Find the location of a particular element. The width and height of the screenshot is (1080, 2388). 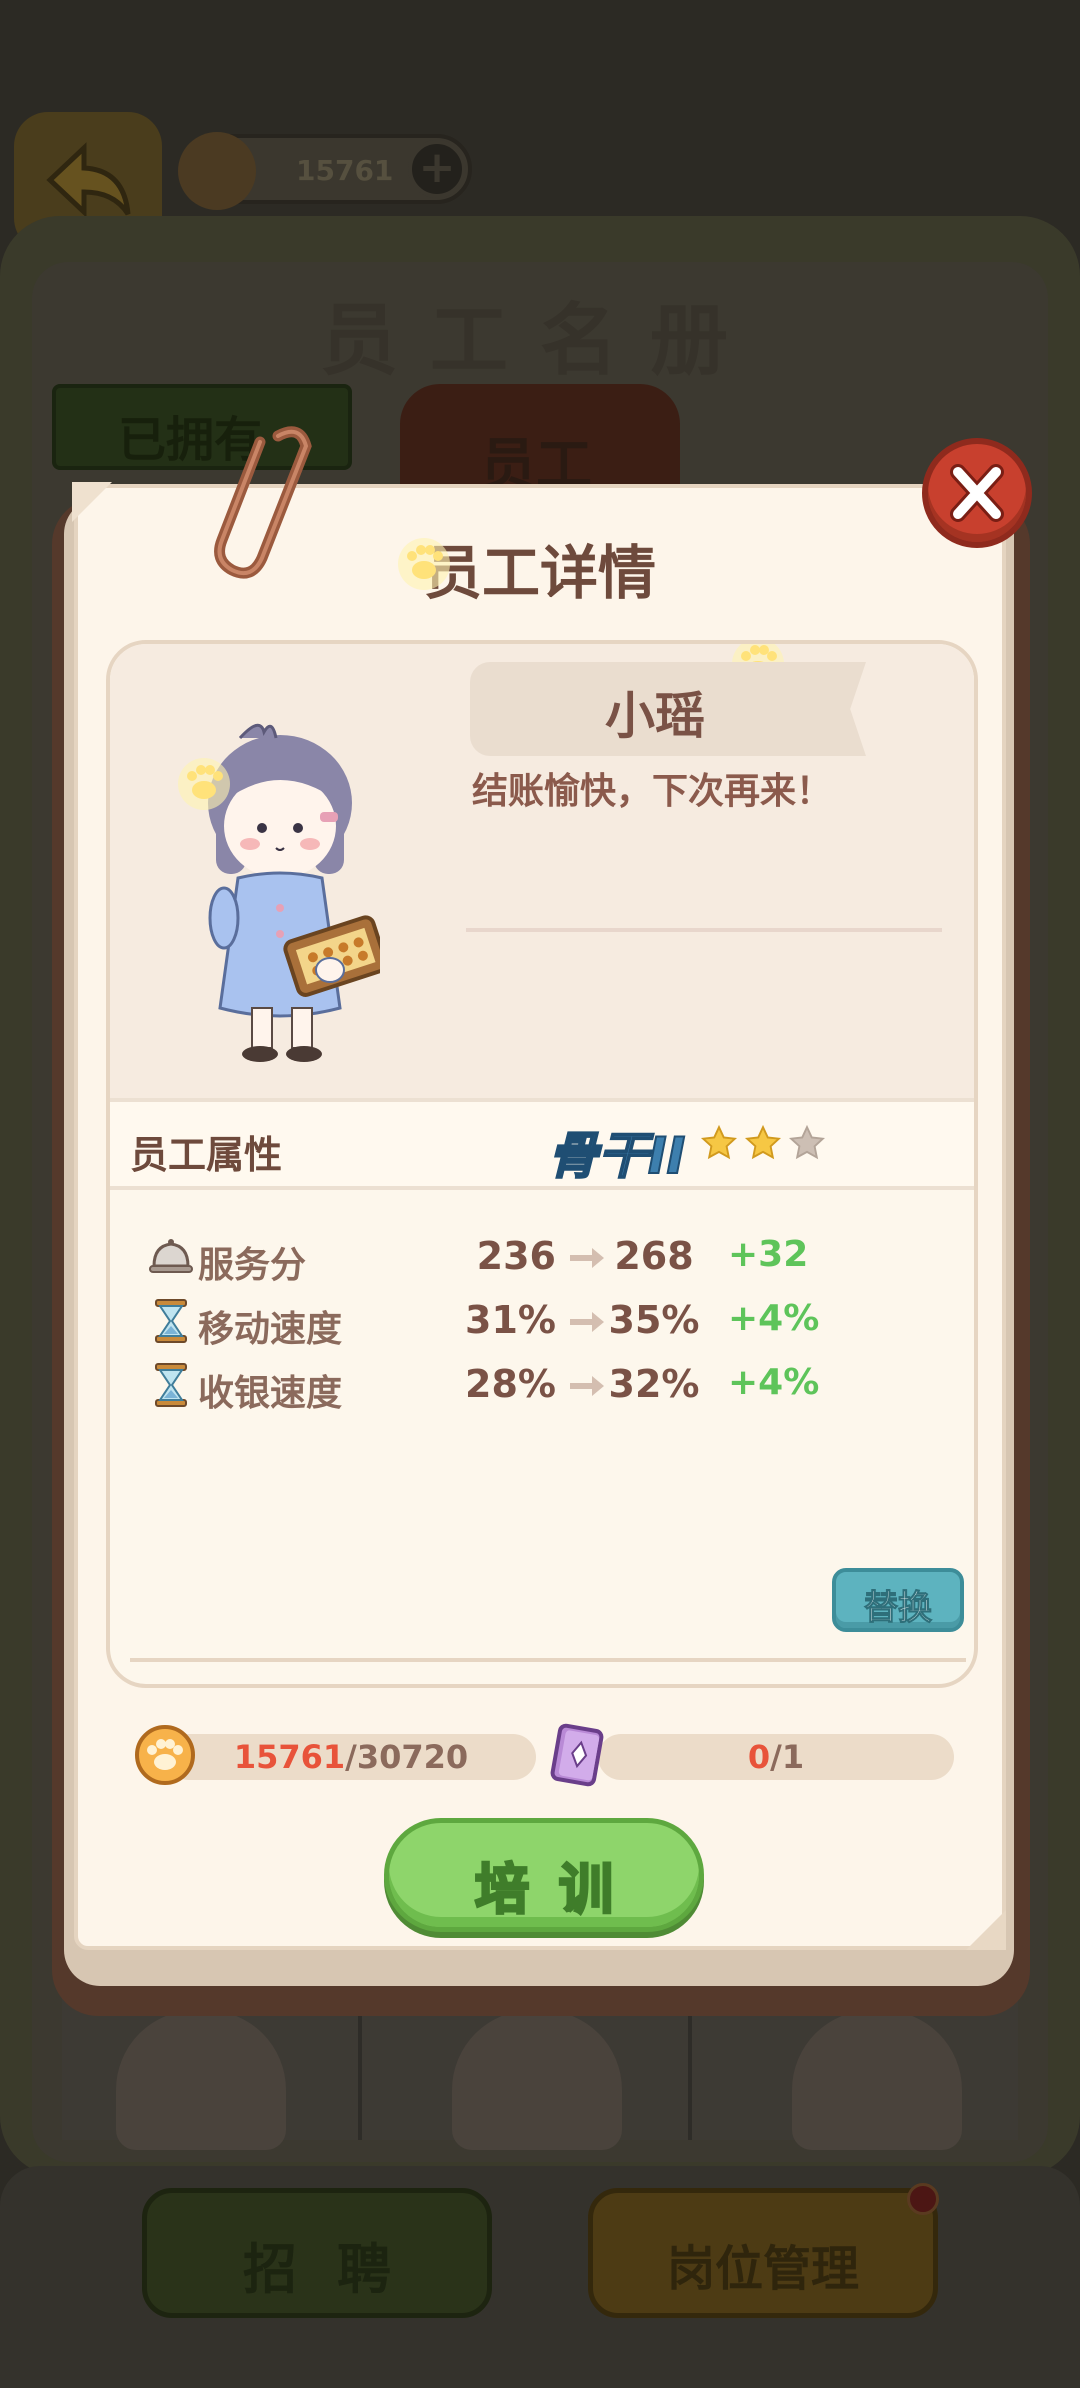

close-button is located at coordinates (977, 493).